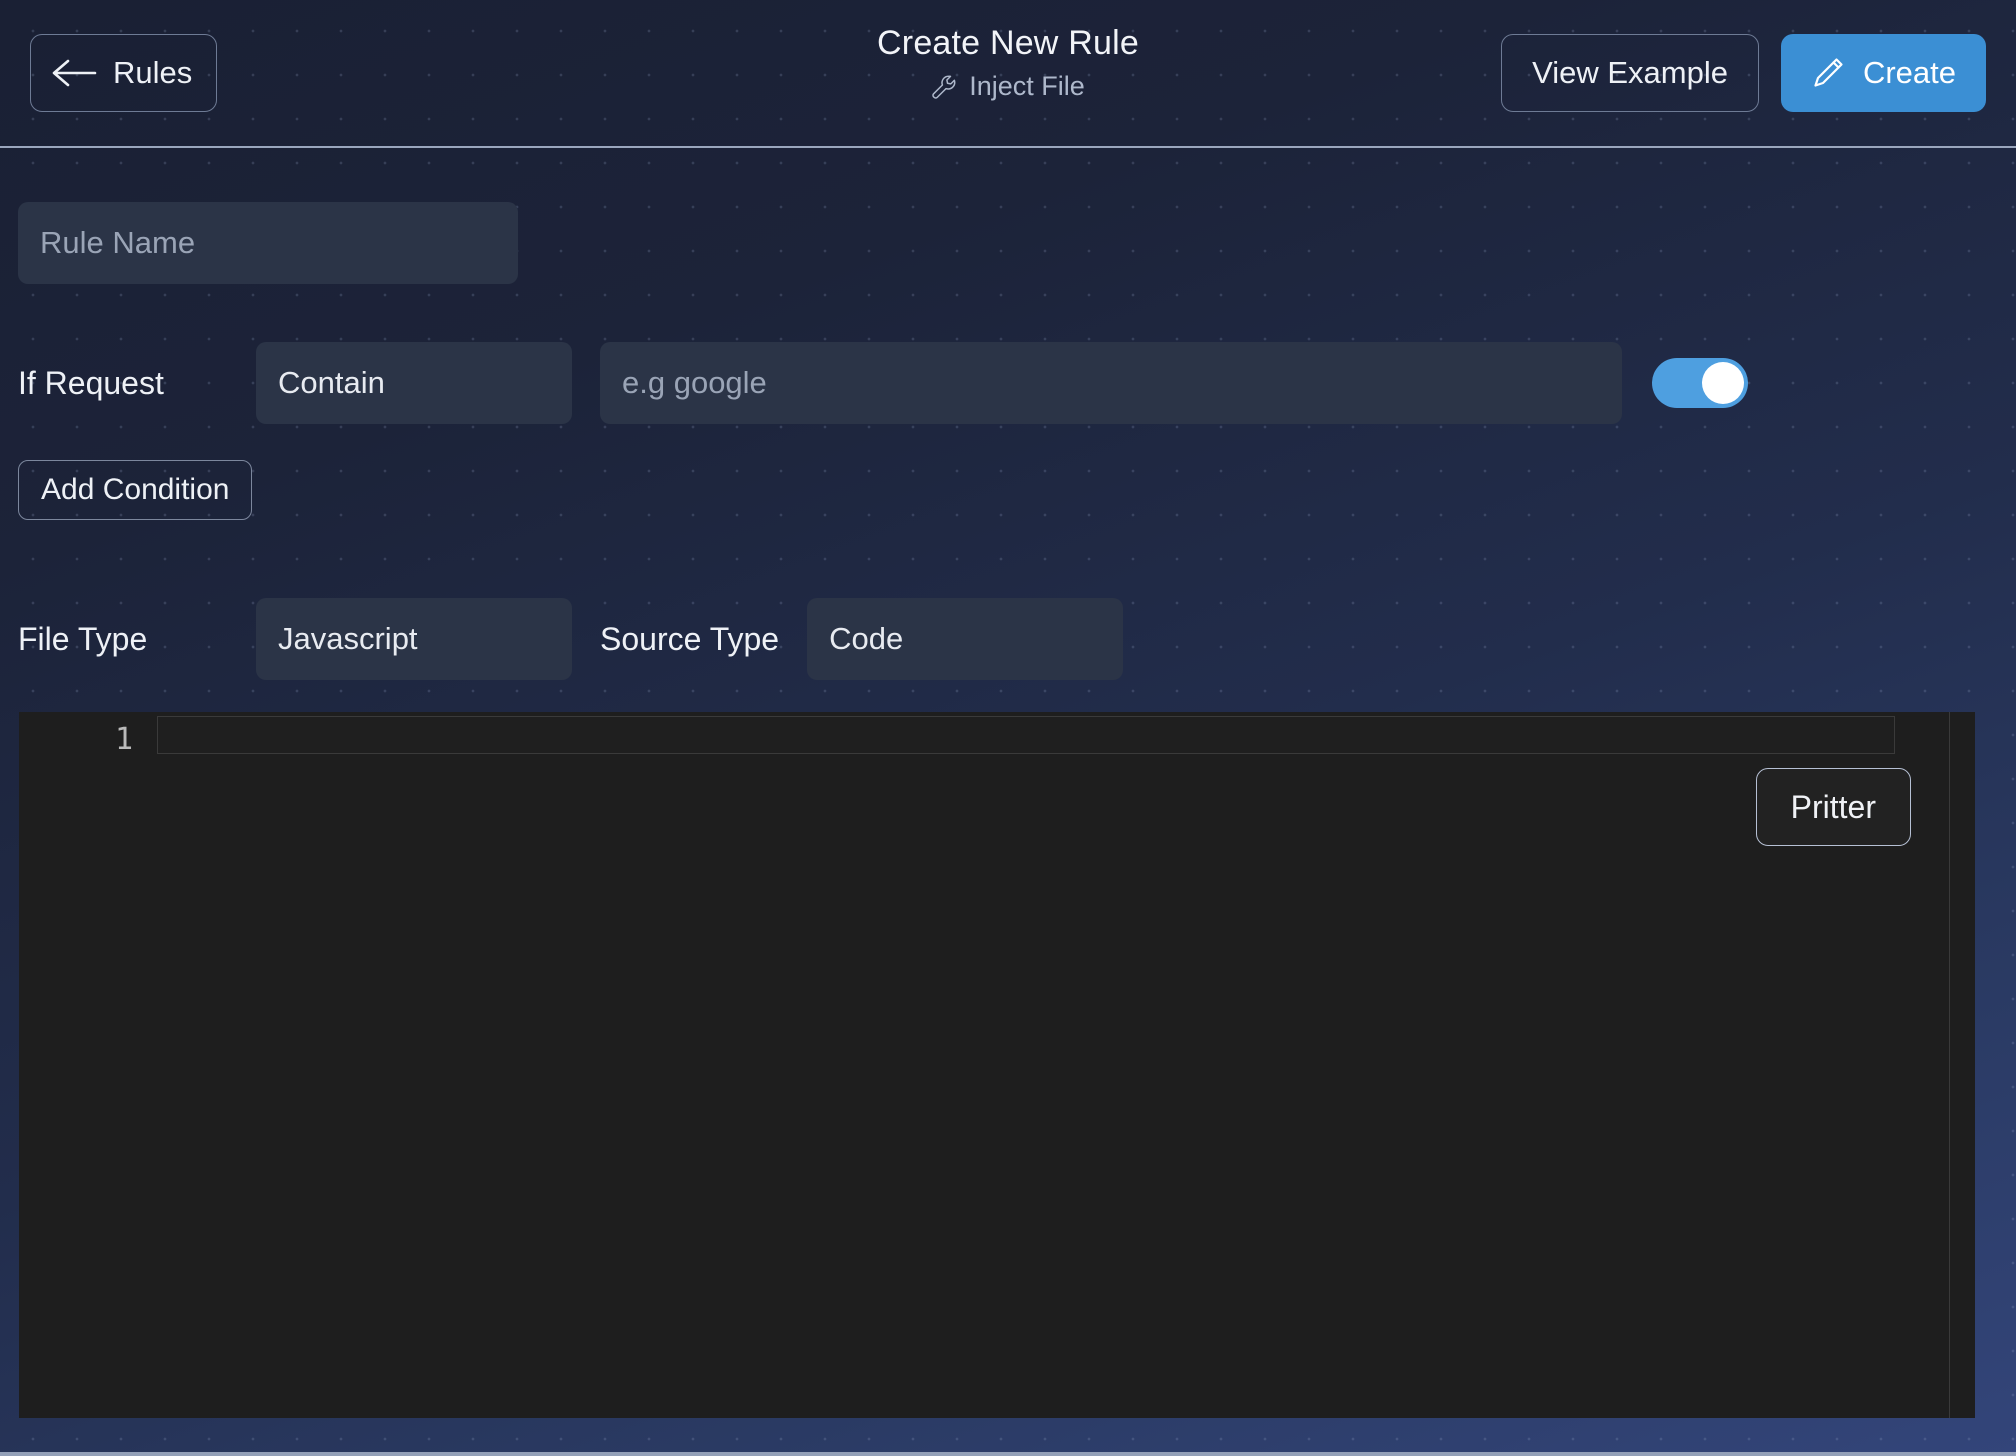 The width and height of the screenshot is (2016, 1456). Describe the element at coordinates (1909, 72) in the screenshot. I see `create-button-label: Create` at that location.